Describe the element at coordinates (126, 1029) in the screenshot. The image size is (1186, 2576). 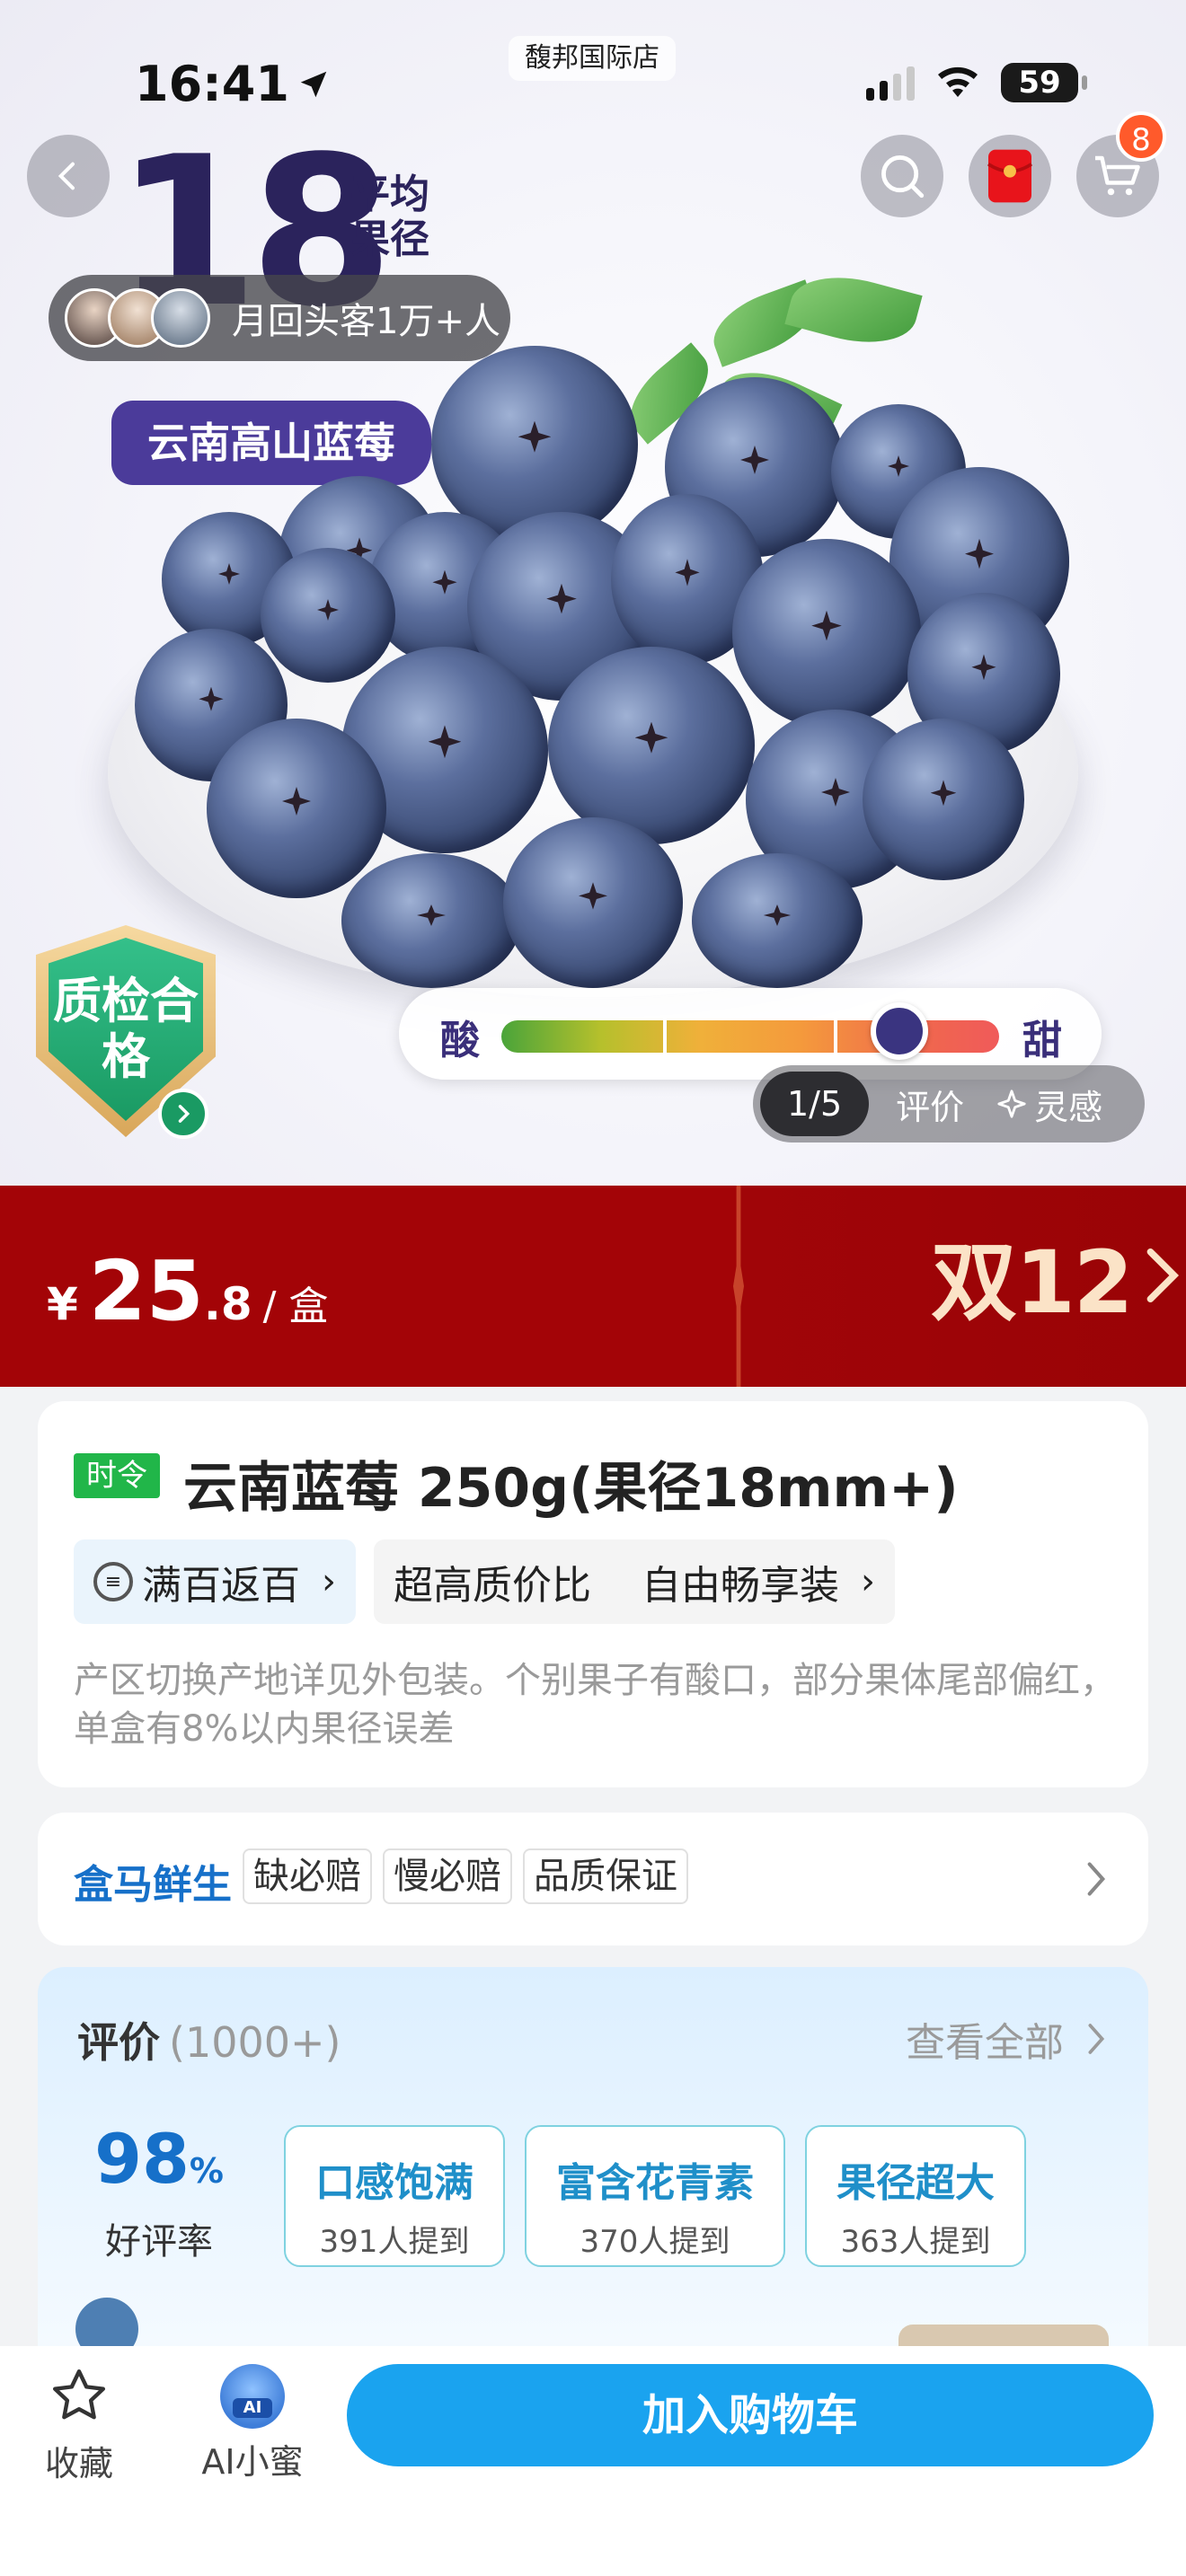
I see `quality-badge-text: 质检合格` at that location.